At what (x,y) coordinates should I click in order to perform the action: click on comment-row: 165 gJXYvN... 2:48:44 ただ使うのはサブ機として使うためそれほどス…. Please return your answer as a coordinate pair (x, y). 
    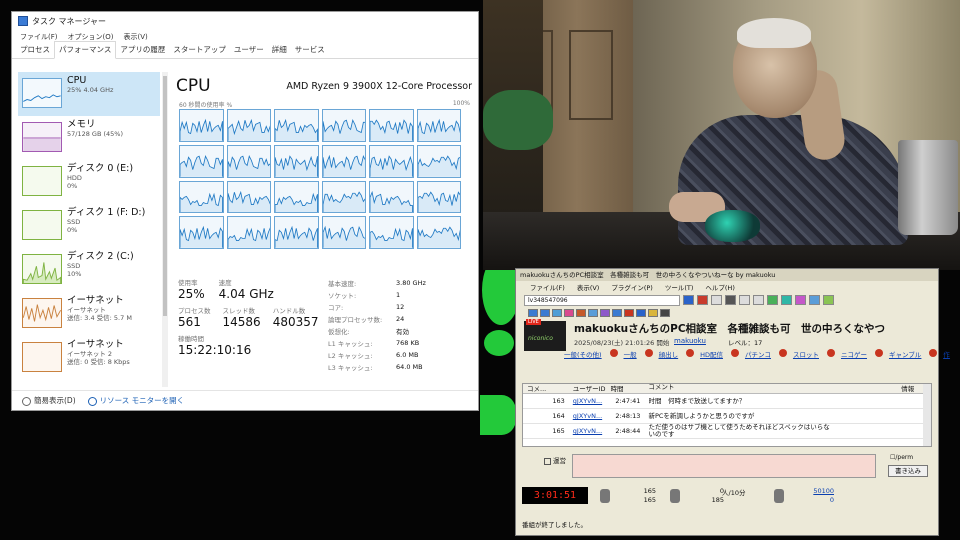
    Looking at the image, I should click on (727, 431).